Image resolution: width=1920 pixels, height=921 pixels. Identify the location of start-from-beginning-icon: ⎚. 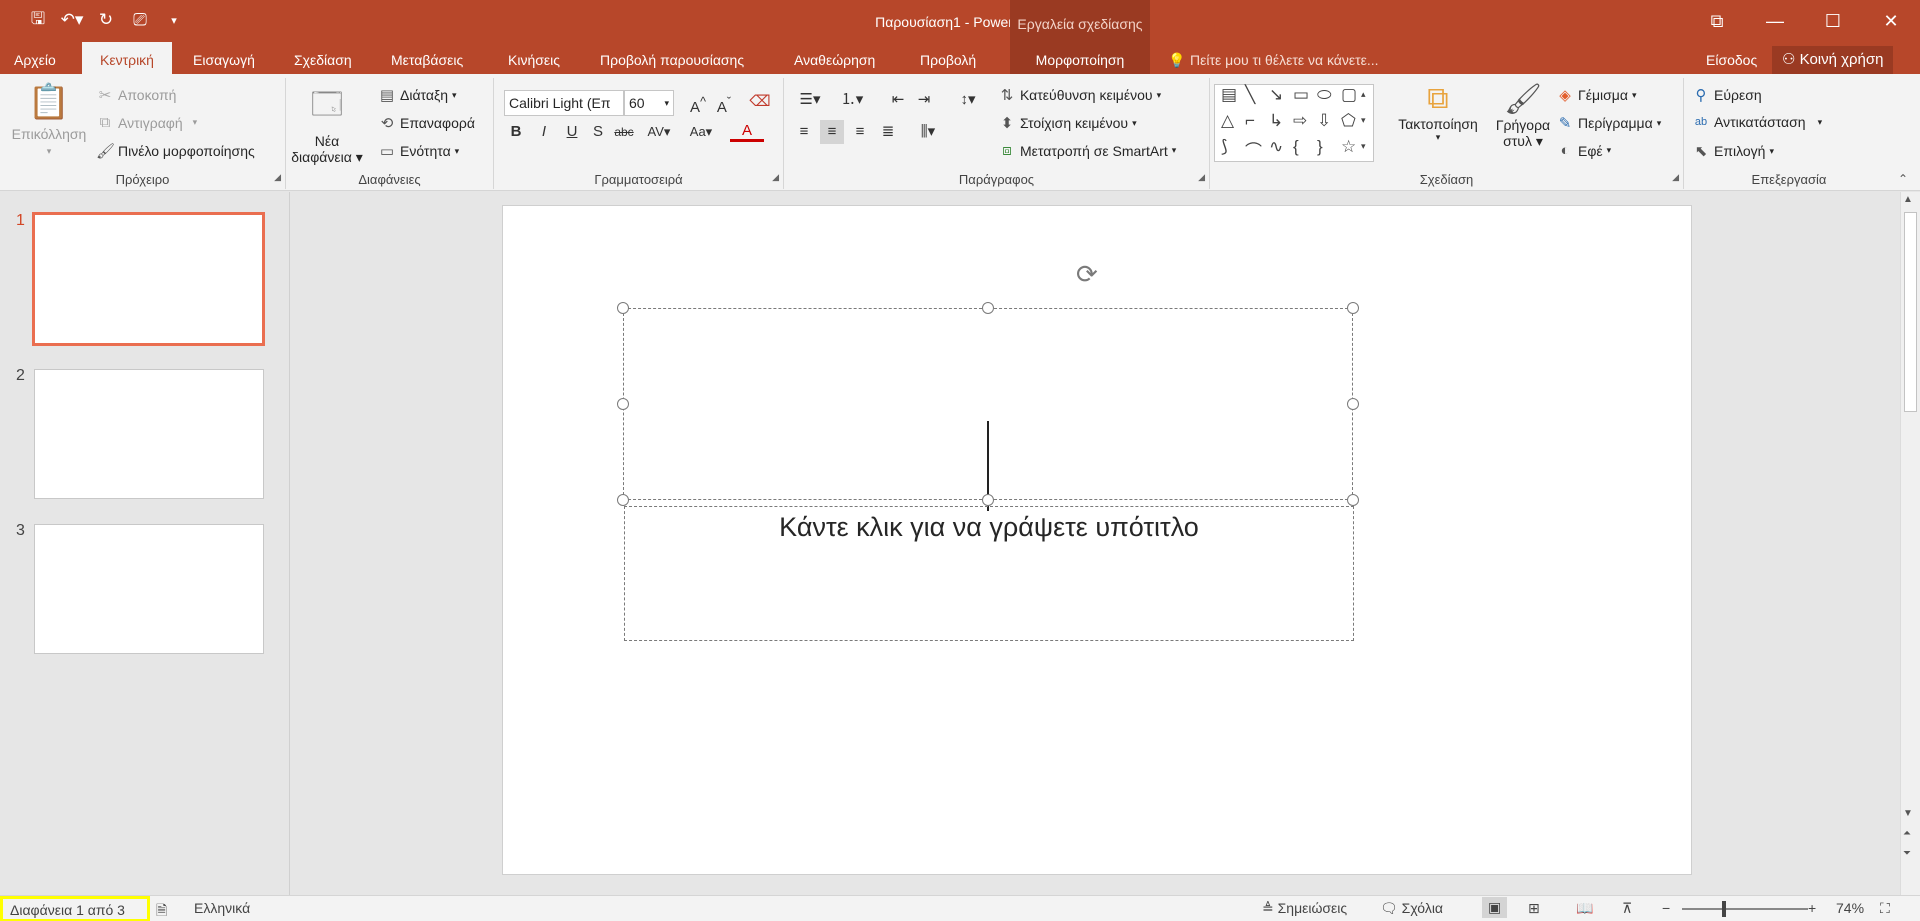
(140, 20).